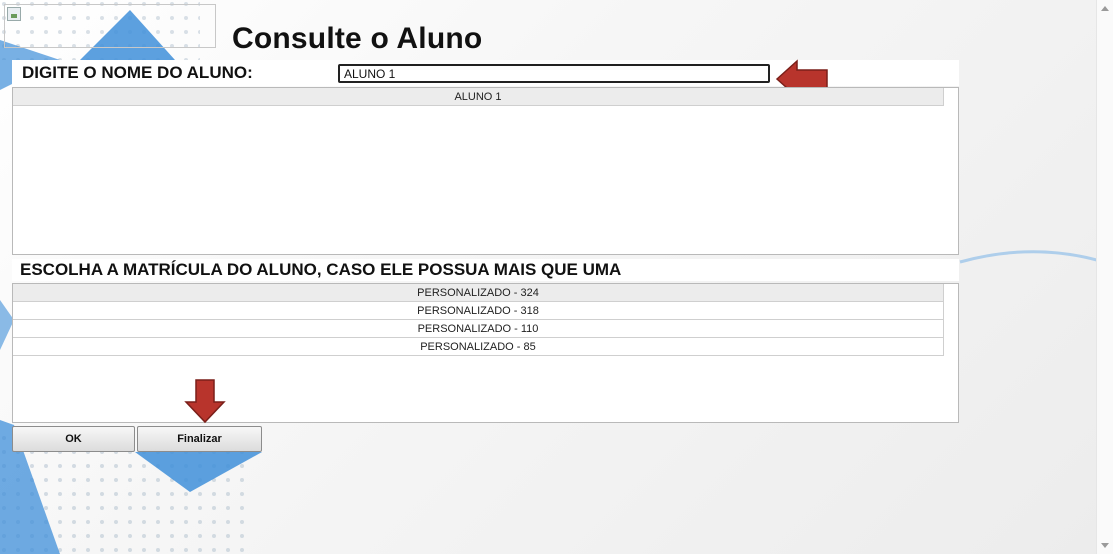 This screenshot has height=554, width=1113. Describe the element at coordinates (1104, 277) in the screenshot. I see `vertical-scrollbar` at that location.